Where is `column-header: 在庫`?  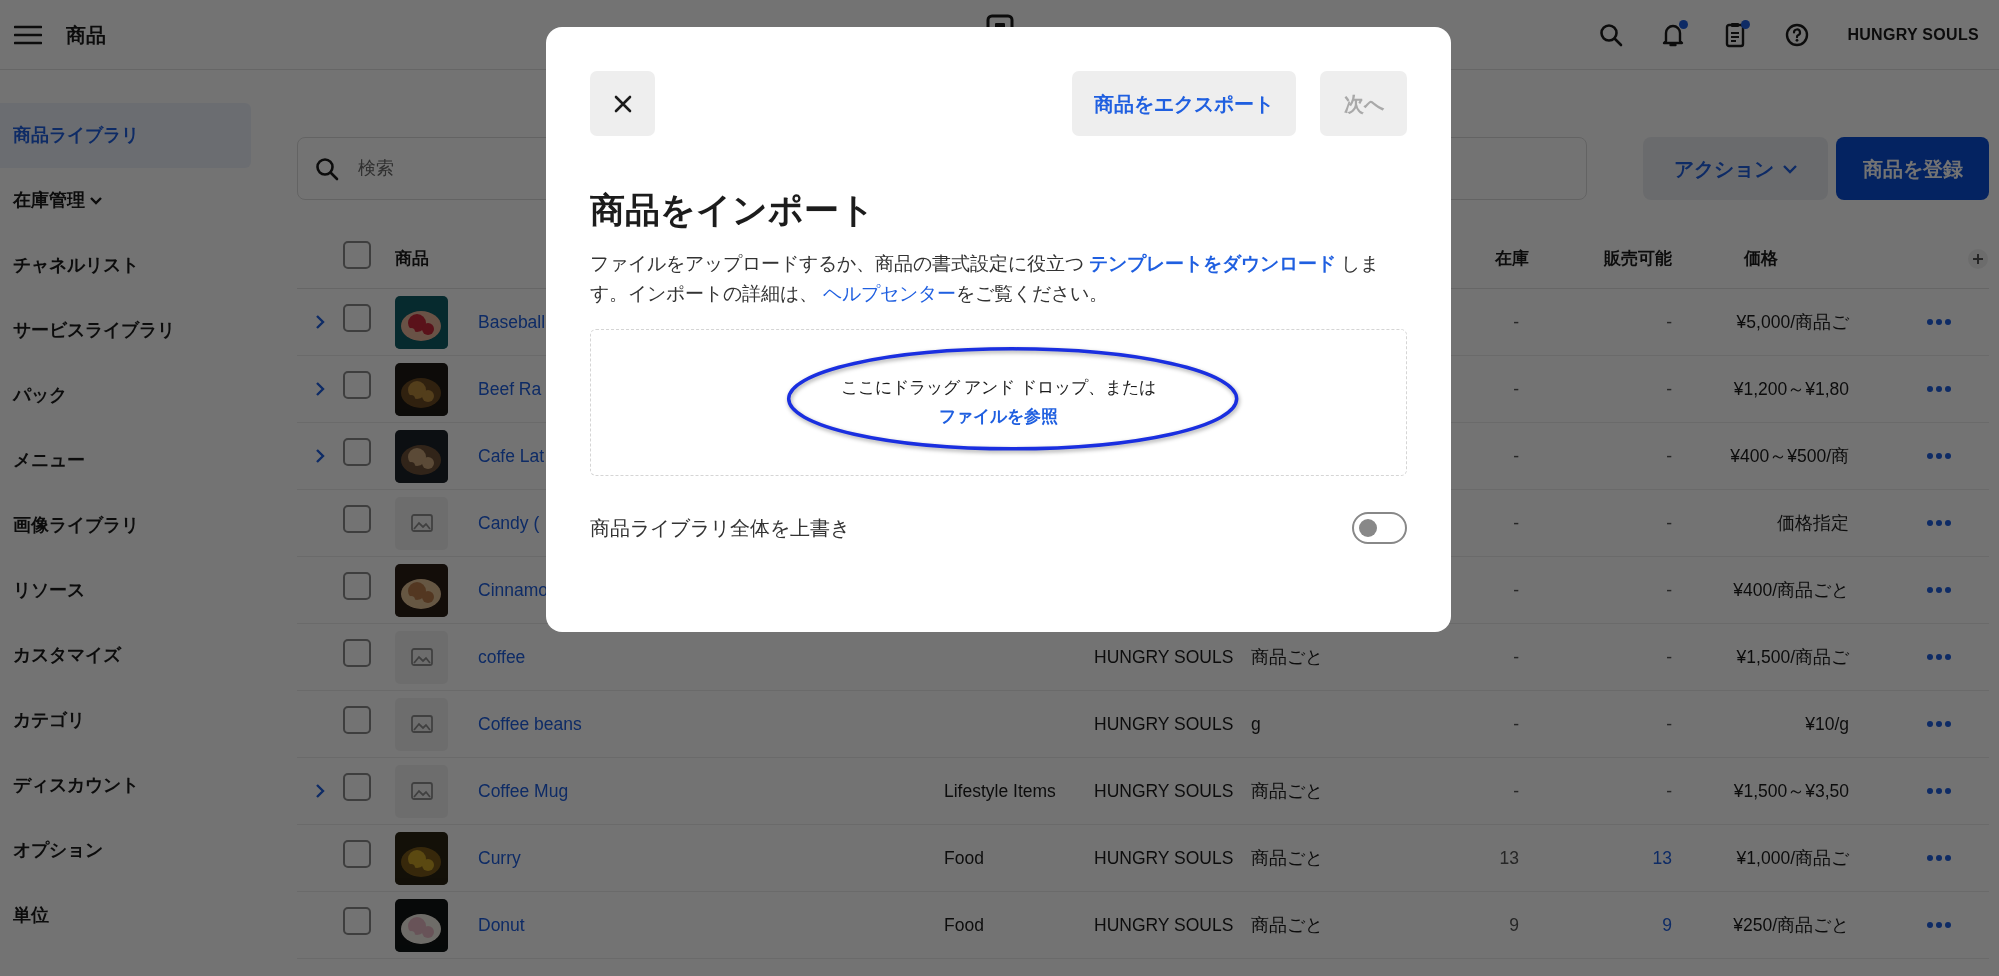 column-header: 在庫 is located at coordinates (1512, 259).